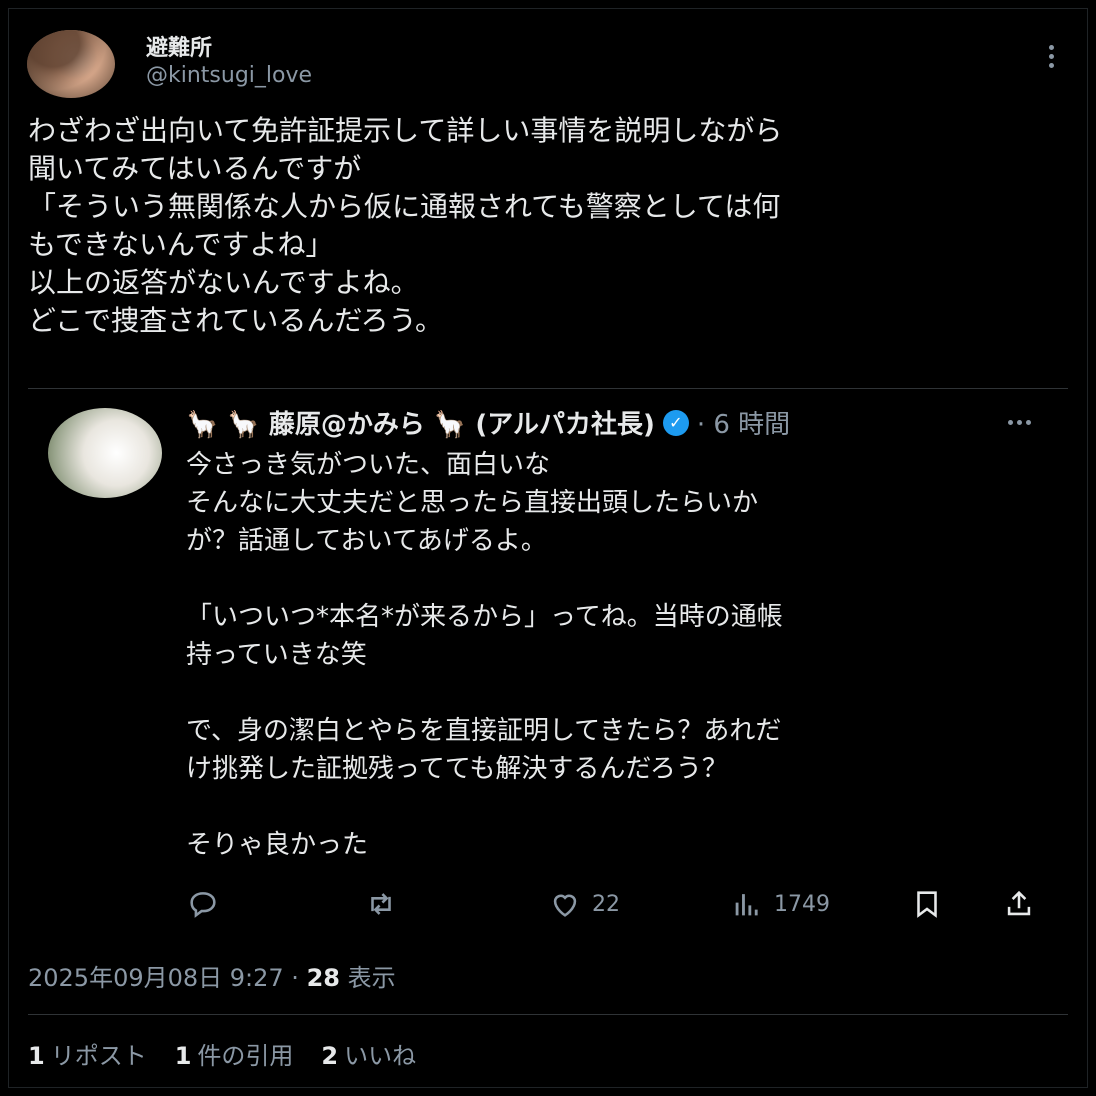  I want to click on quoted-more-icon, so click(1019, 422).